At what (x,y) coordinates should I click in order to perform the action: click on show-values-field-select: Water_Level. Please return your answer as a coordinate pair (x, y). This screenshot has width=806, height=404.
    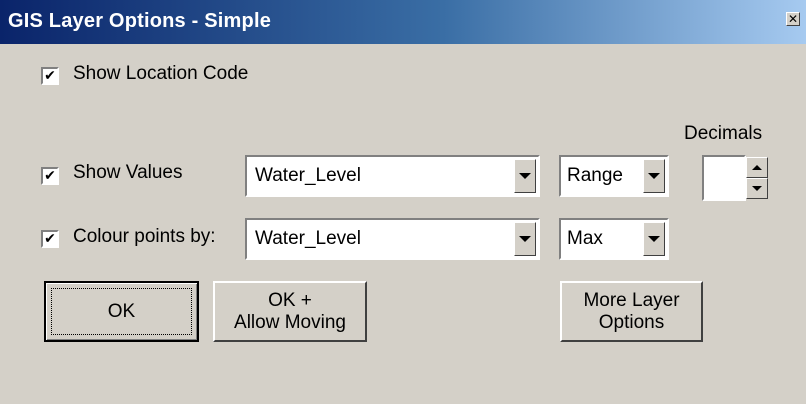
    Looking at the image, I should click on (392, 176).